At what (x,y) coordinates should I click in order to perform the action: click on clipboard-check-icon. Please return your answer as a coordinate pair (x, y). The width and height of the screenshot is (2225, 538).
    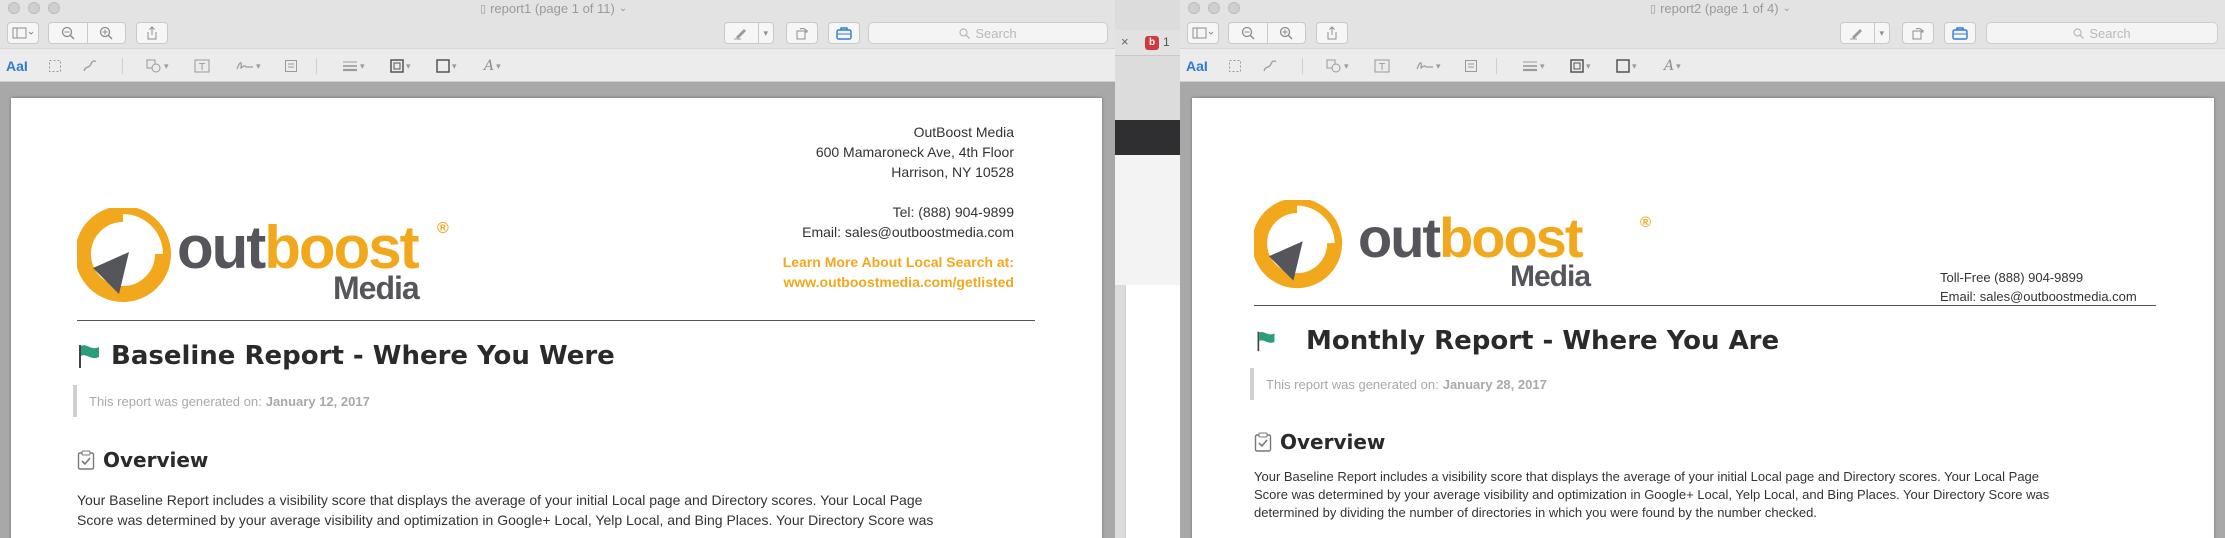
    Looking at the image, I should click on (86, 460).